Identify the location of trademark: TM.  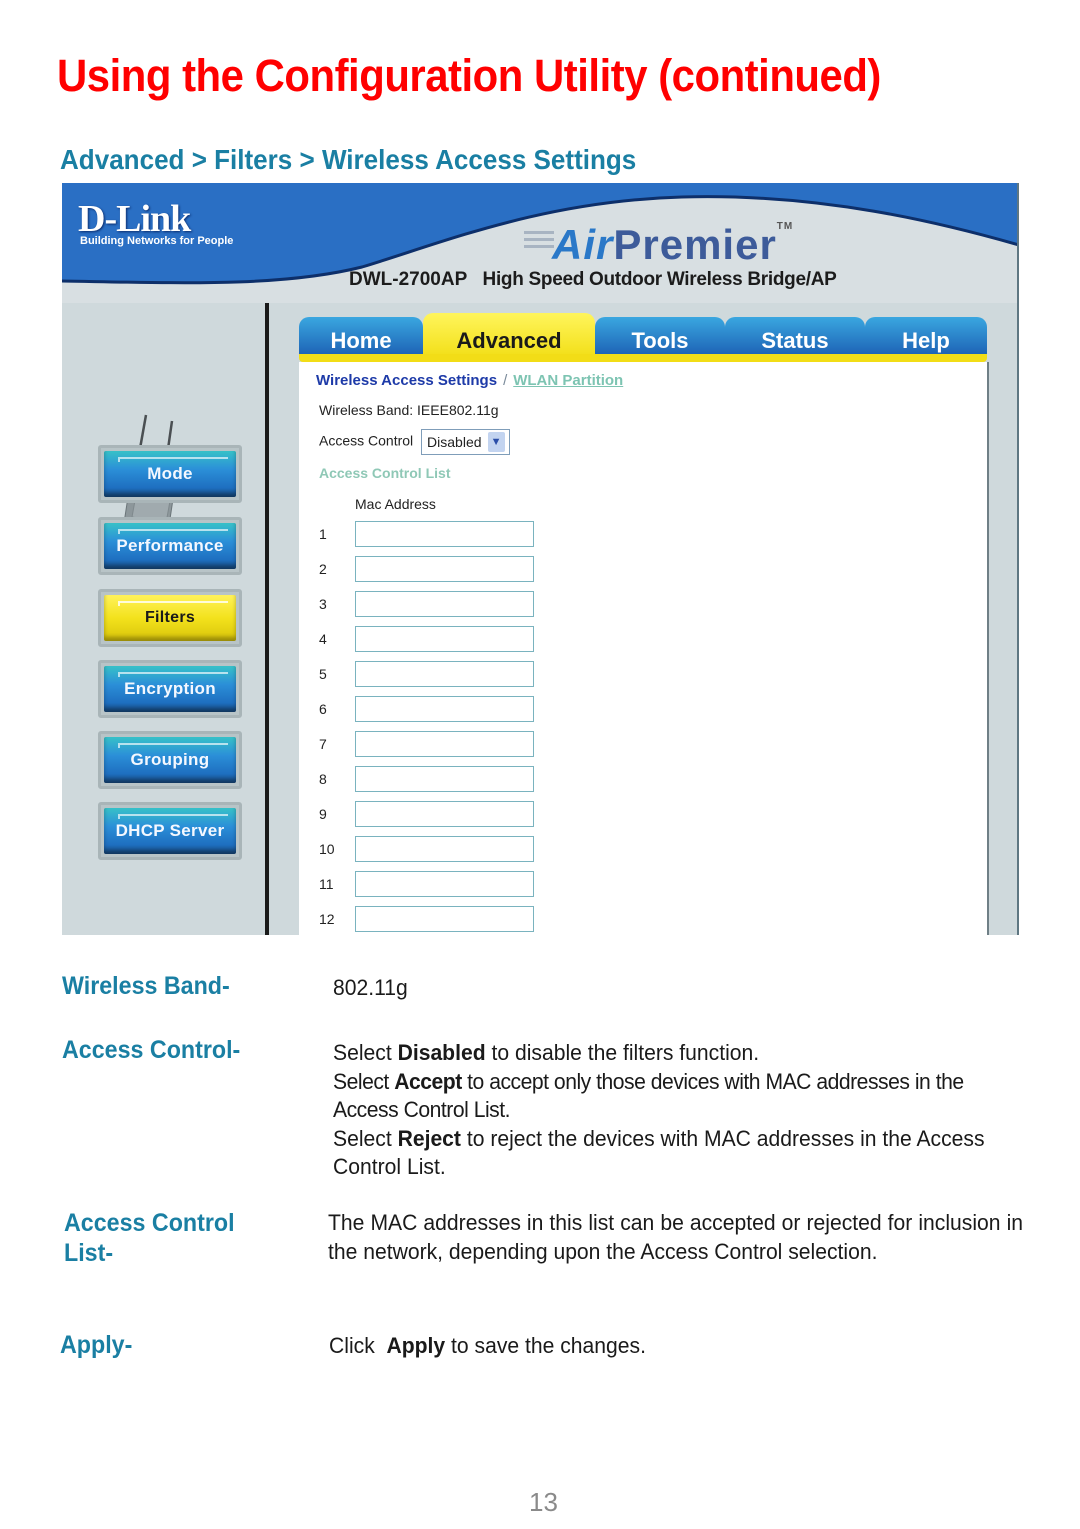
(785, 226).